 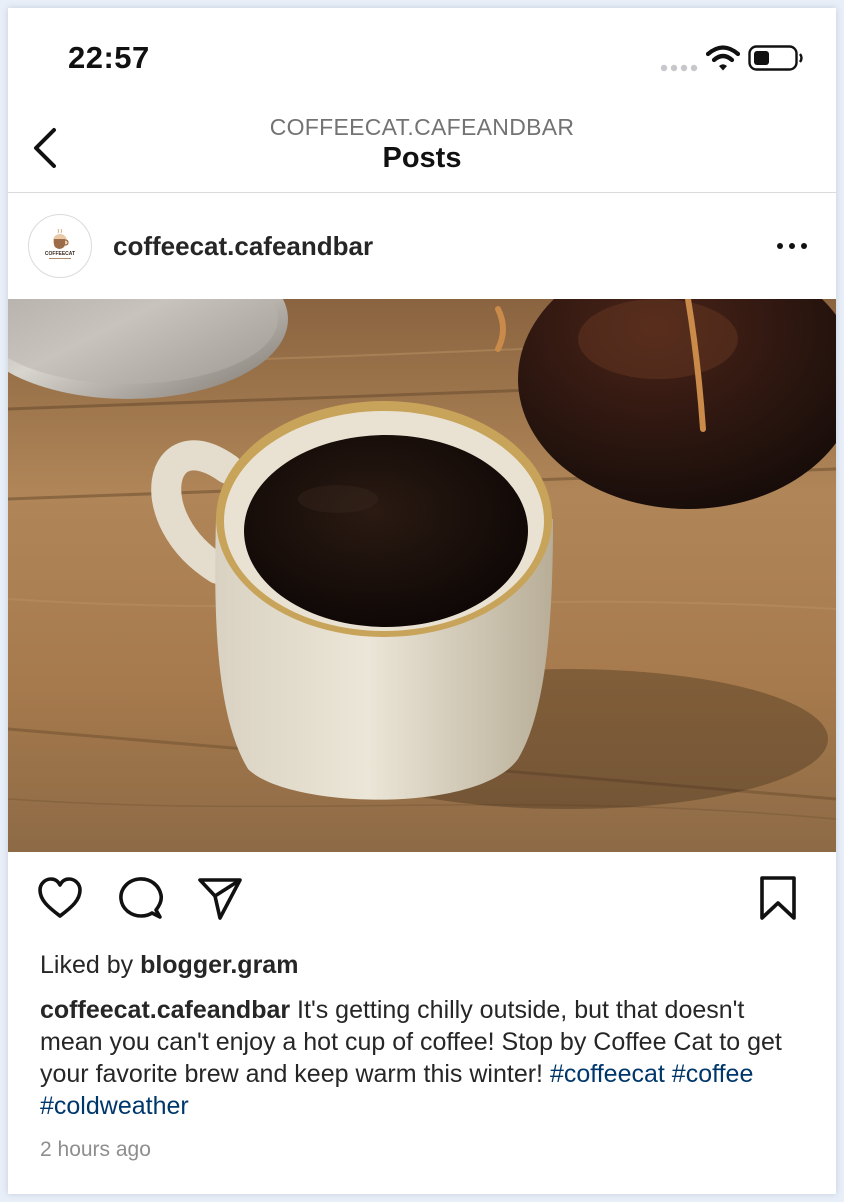 I want to click on likes-line: Liked by blogger.gram, so click(x=169, y=965).